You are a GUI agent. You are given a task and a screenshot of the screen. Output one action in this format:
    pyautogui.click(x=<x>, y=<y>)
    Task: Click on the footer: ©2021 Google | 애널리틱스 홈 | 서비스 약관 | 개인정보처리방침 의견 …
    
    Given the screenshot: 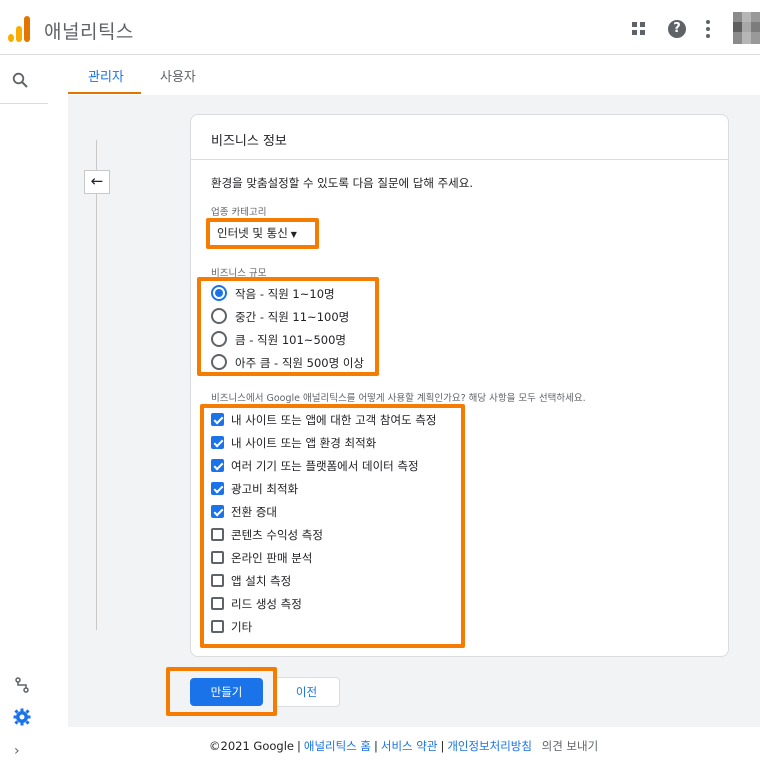 What is the action you would take?
    pyautogui.click(x=404, y=746)
    